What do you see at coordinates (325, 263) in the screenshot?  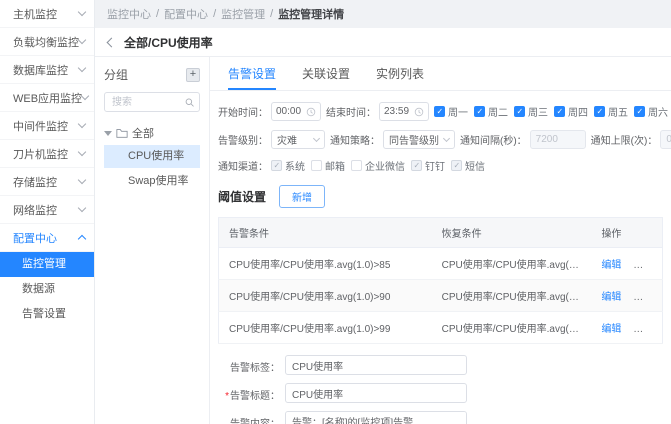 I see `condition-cell: CPU使用率/CPU使用率.avg(1.0)>85` at bounding box center [325, 263].